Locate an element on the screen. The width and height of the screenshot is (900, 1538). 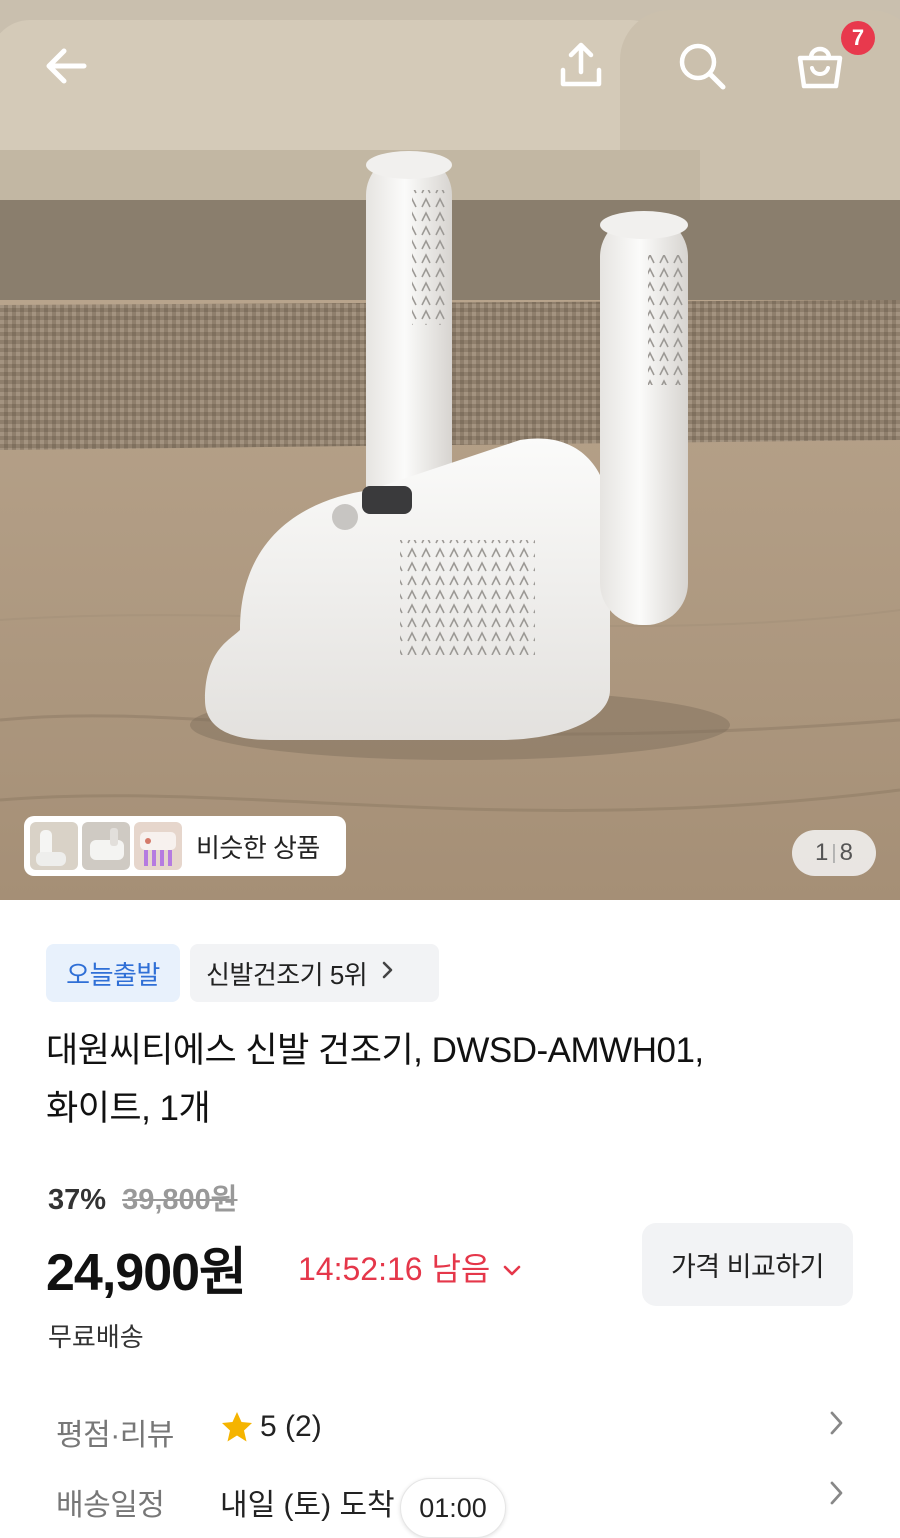
deal-timer-text: 14:52:16 남음 is located at coordinates (394, 1269).